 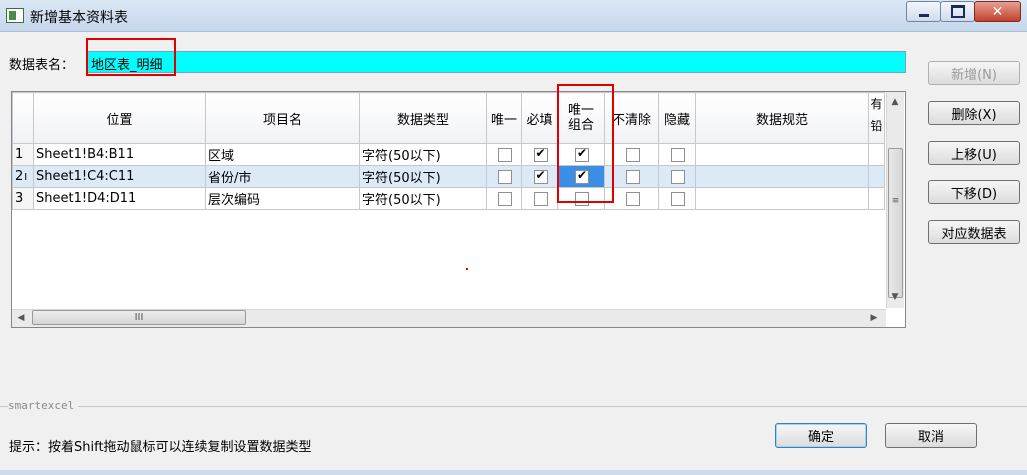 What do you see at coordinates (119, 154) in the screenshot?
I see `position-cell: Sheet1!B4:B11` at bounding box center [119, 154].